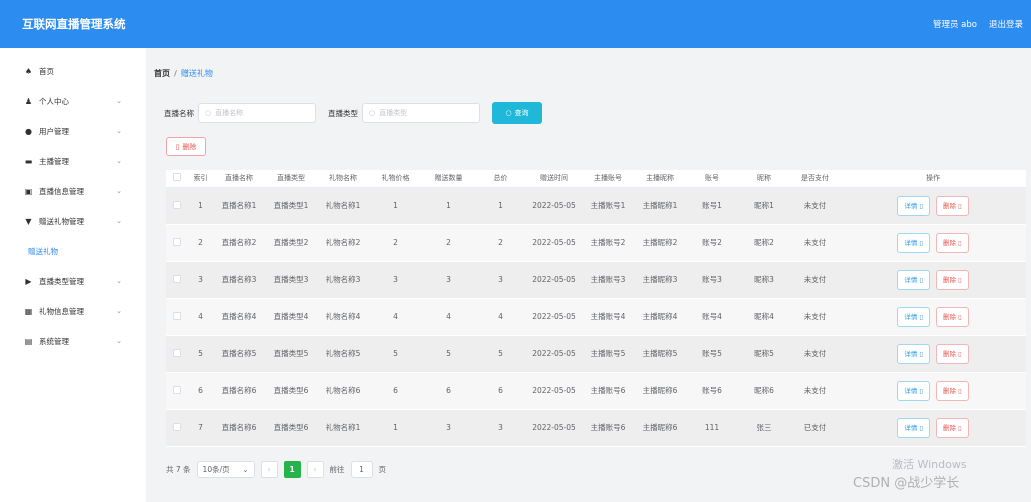 The image size is (1031, 502). I want to click on detail-label: 详情, so click(911, 279).